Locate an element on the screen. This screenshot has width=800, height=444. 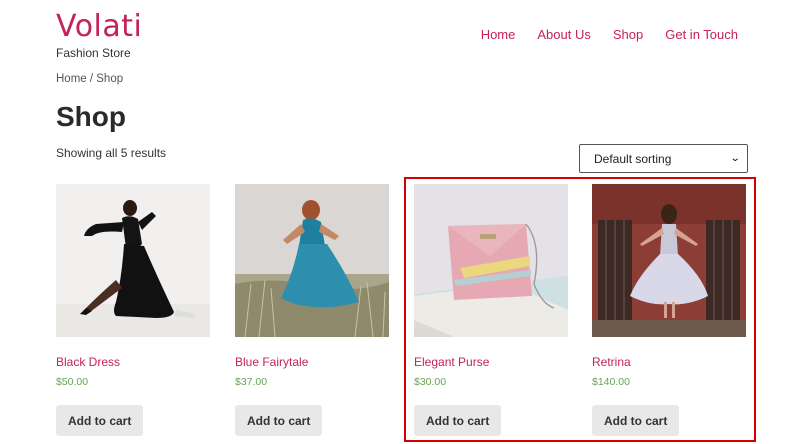
product-name: Elegant Purse is located at coordinates (491, 362).